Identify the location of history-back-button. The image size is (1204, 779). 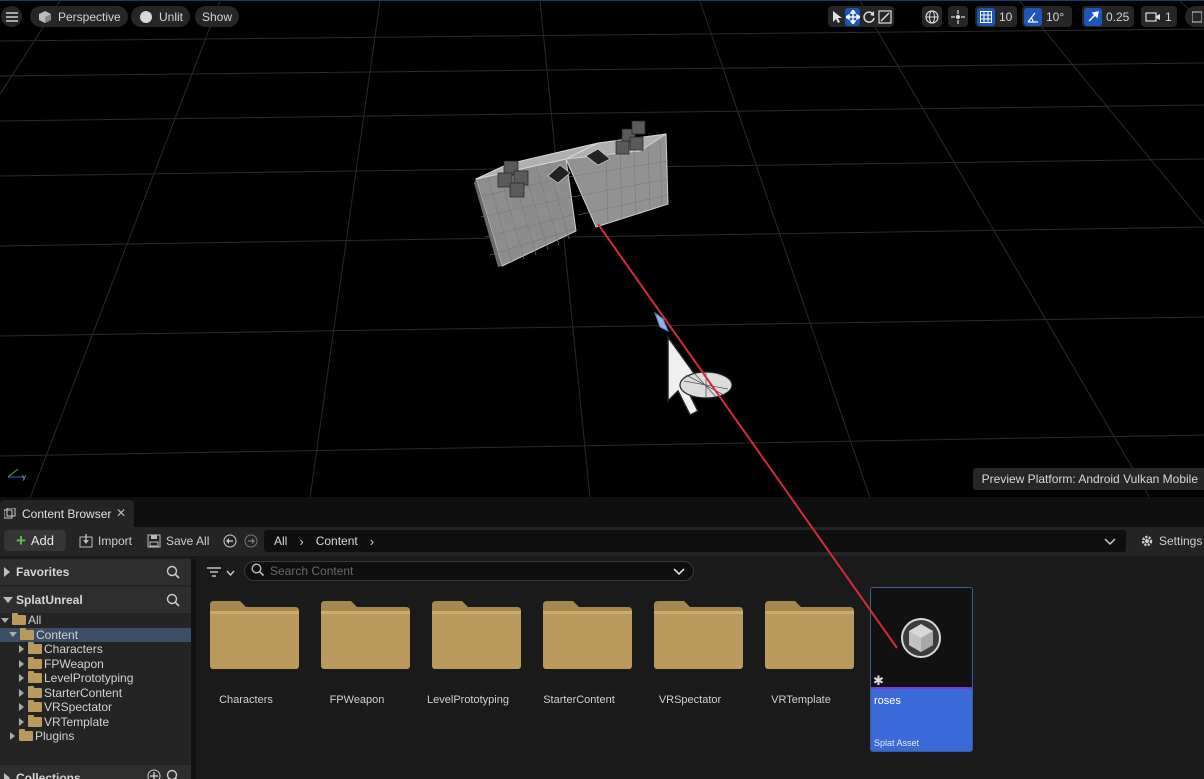
(230, 541).